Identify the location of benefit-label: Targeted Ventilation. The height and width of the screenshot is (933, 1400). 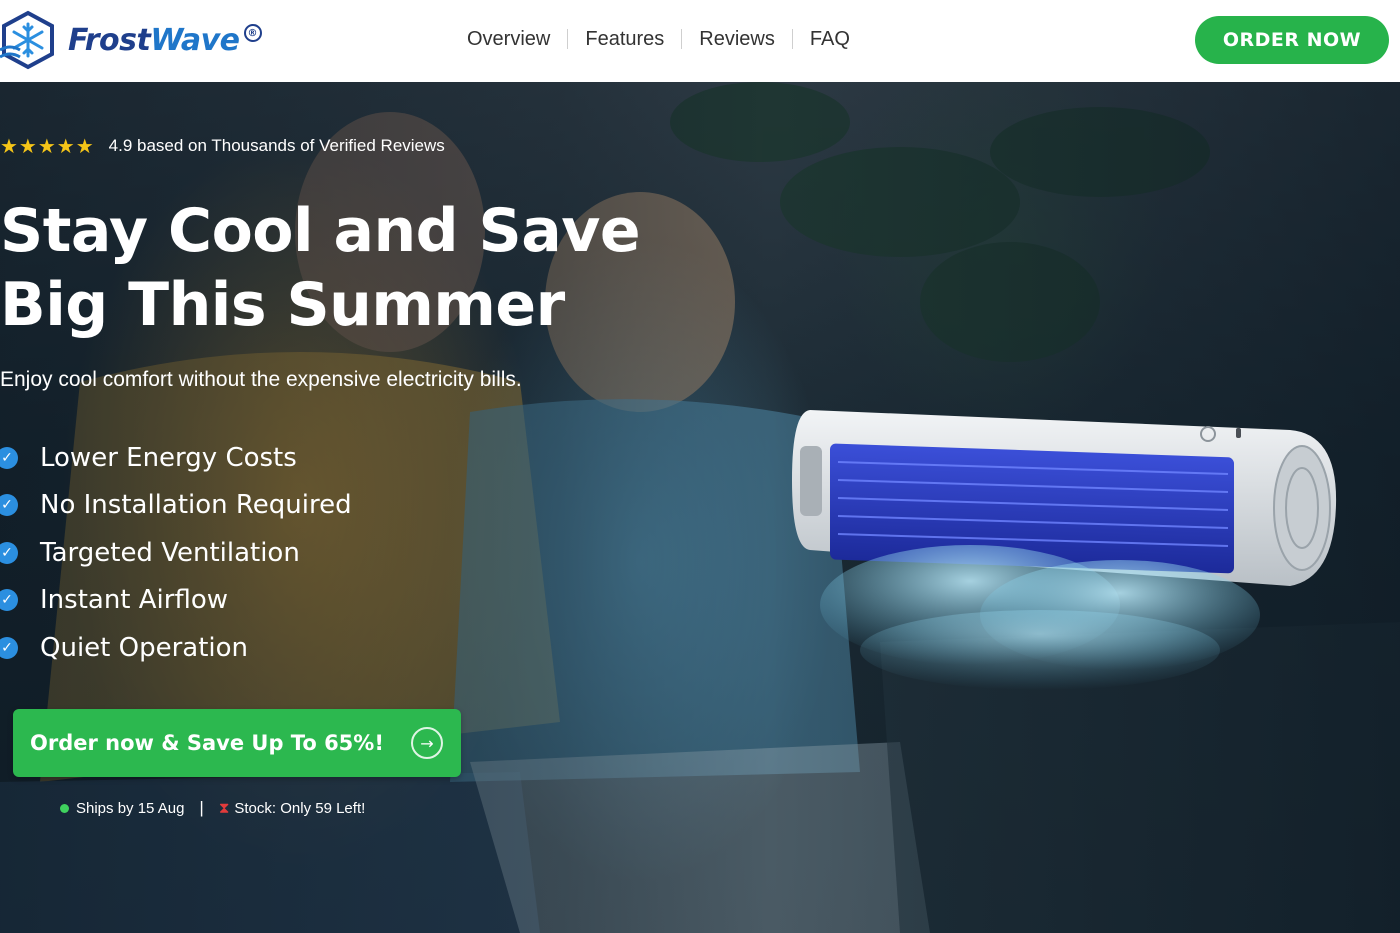
(170, 552).